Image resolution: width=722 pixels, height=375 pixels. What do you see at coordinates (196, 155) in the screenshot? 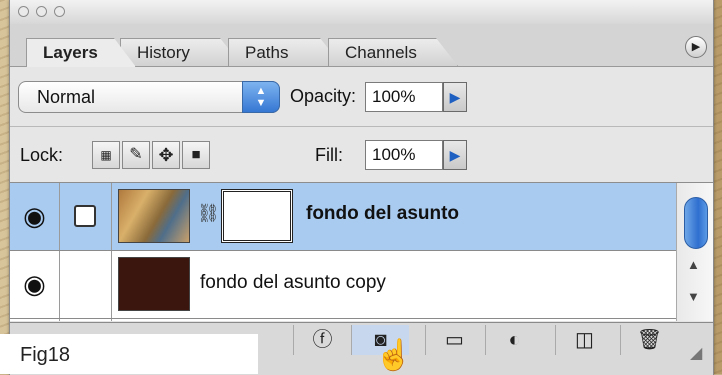
I see `lock-all-icon: ■` at bounding box center [196, 155].